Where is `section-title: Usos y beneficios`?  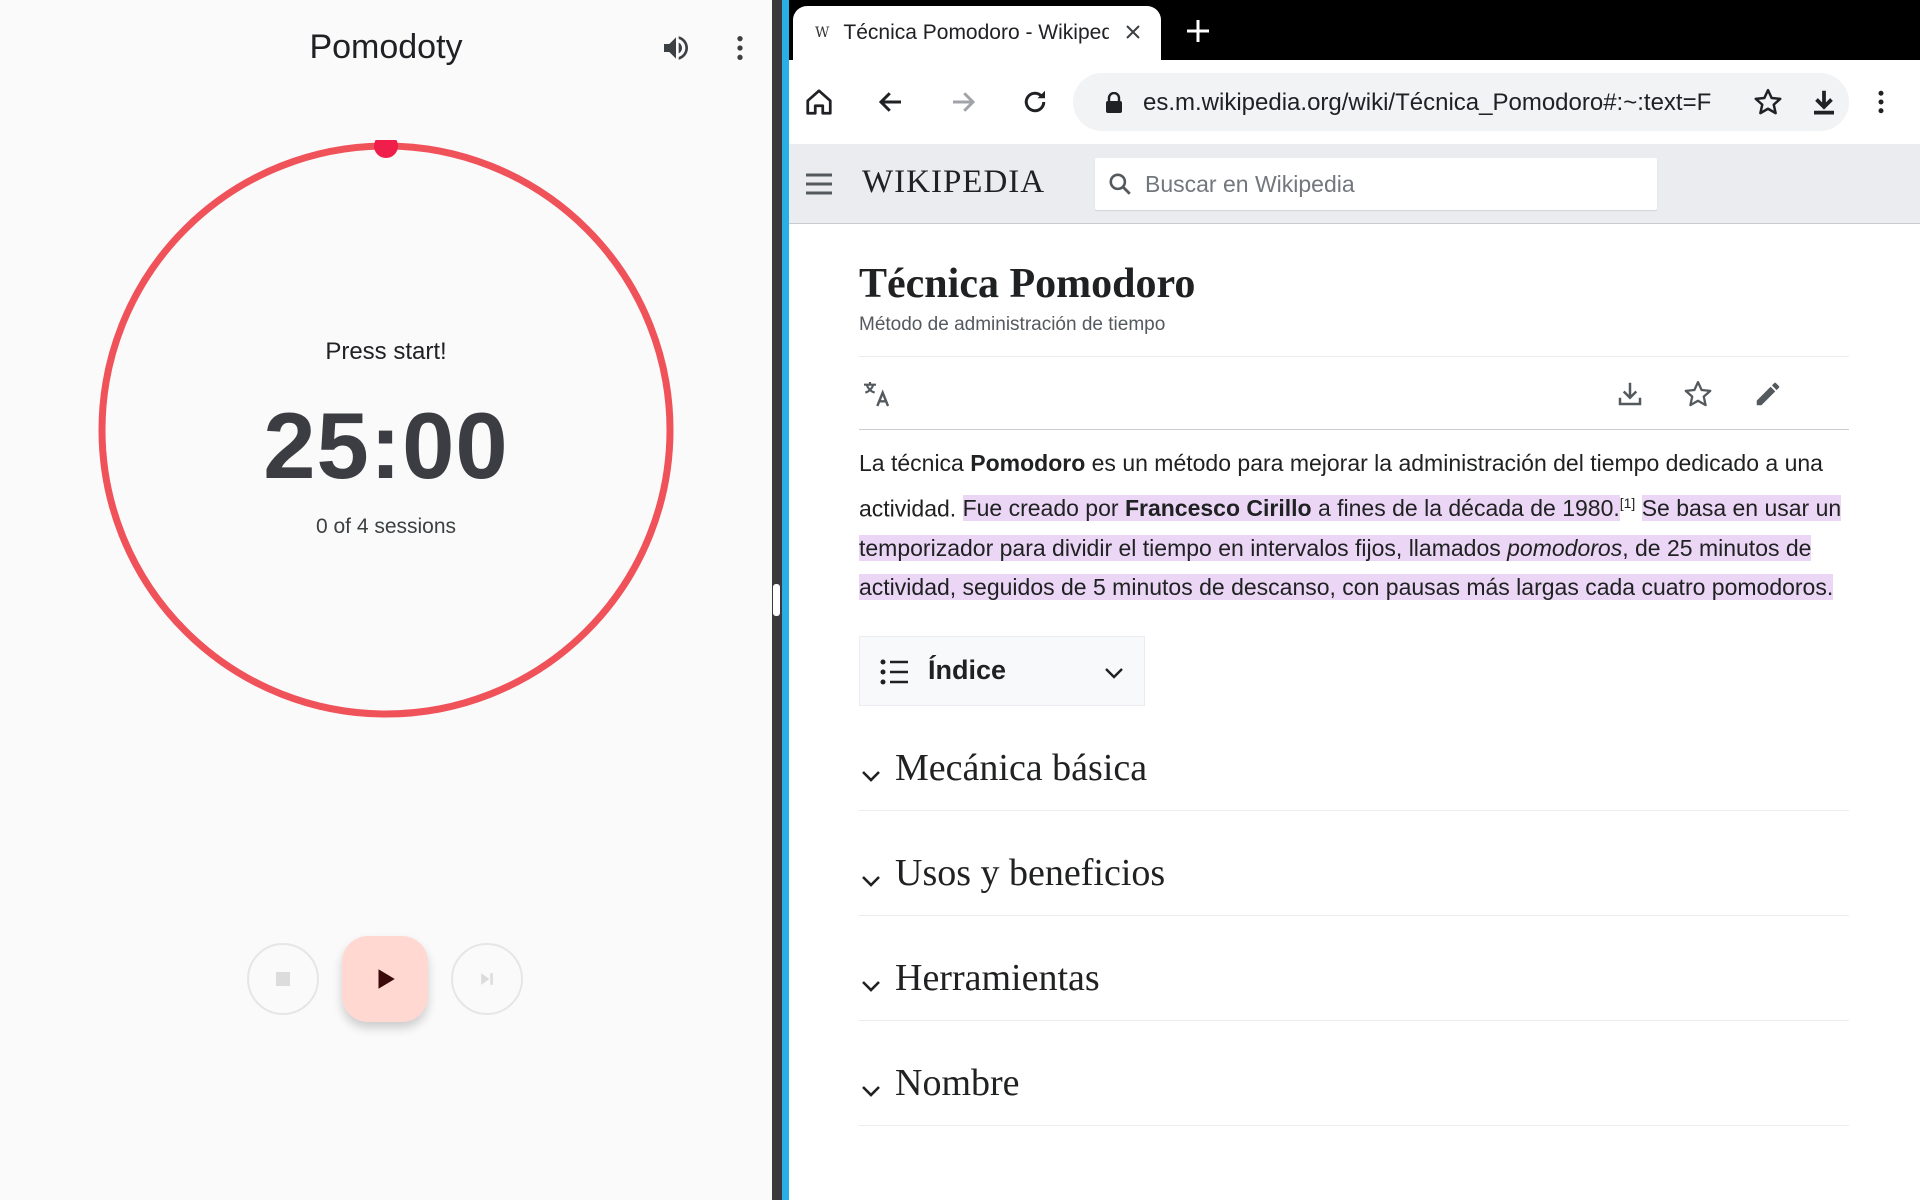
section-title: Usos y beneficios is located at coordinates (1030, 872).